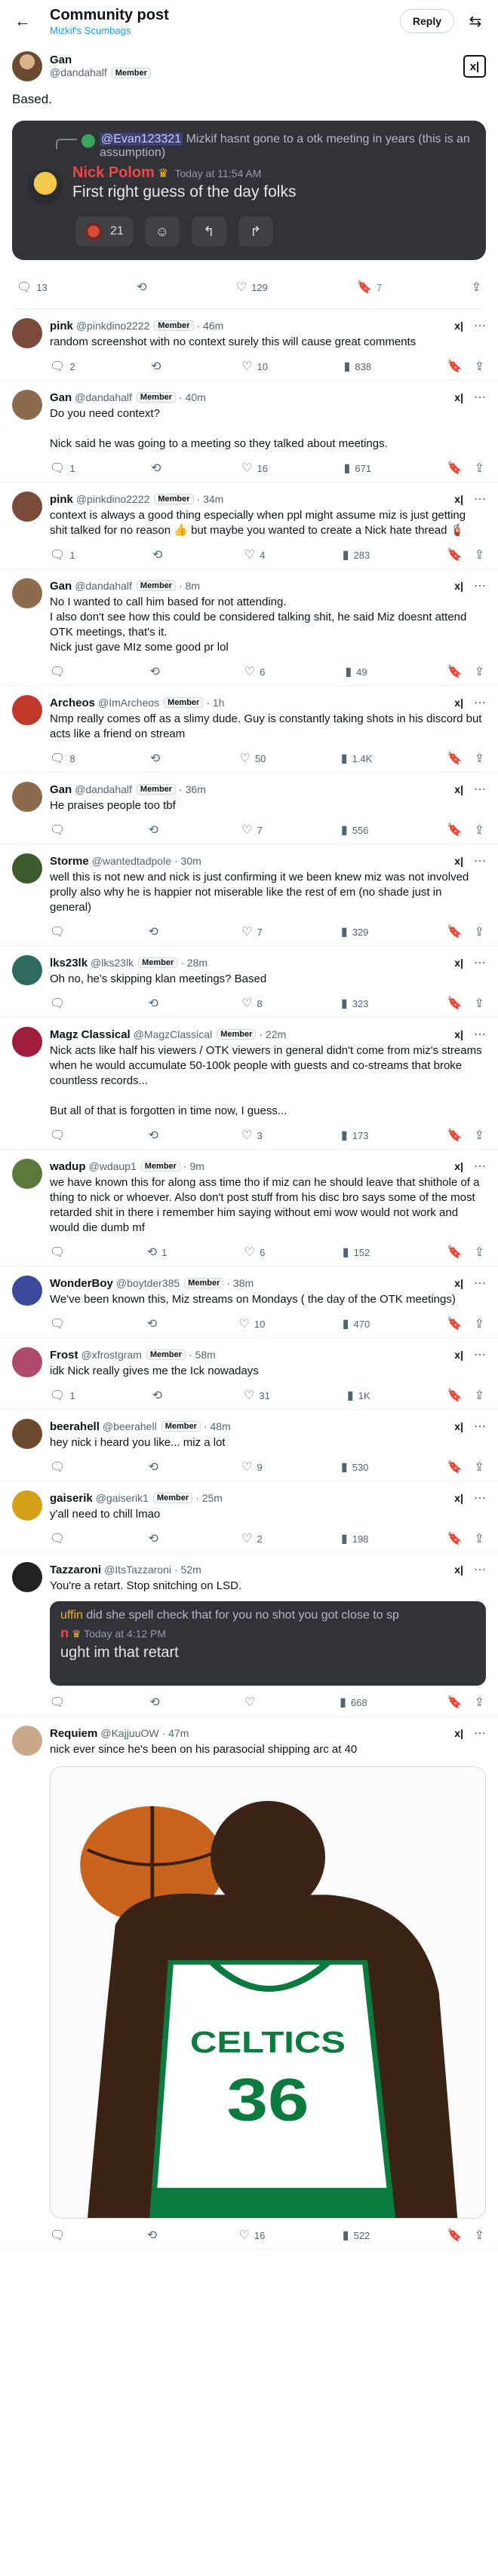  What do you see at coordinates (148, 1283) in the screenshot?
I see `reply-author-handle: @boytder385` at bounding box center [148, 1283].